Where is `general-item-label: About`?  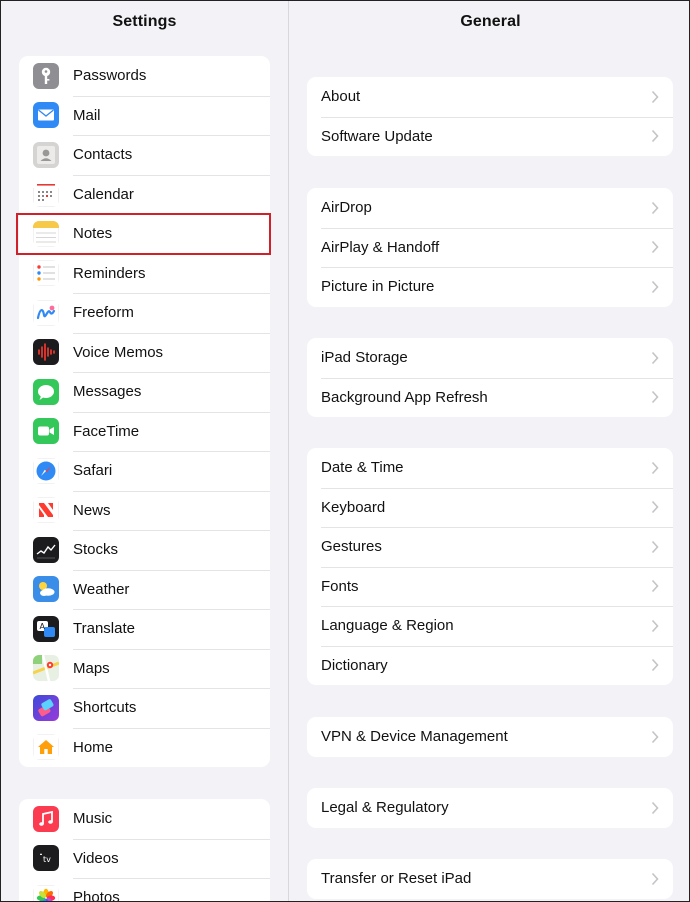
general-item-label: About is located at coordinates (341, 97).